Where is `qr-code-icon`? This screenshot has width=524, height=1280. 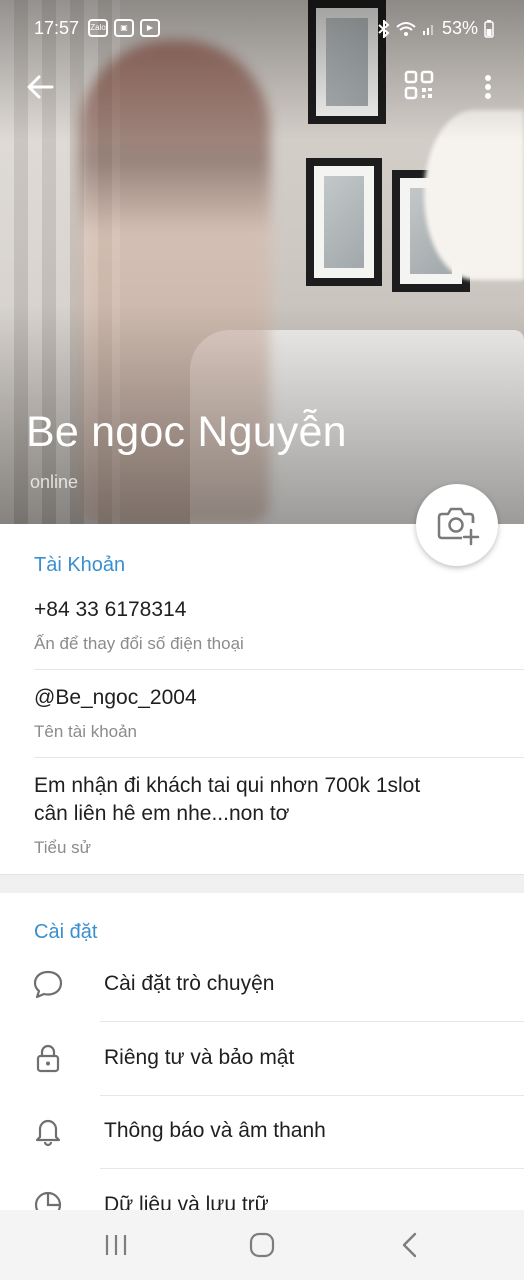 qr-code-icon is located at coordinates (419, 85).